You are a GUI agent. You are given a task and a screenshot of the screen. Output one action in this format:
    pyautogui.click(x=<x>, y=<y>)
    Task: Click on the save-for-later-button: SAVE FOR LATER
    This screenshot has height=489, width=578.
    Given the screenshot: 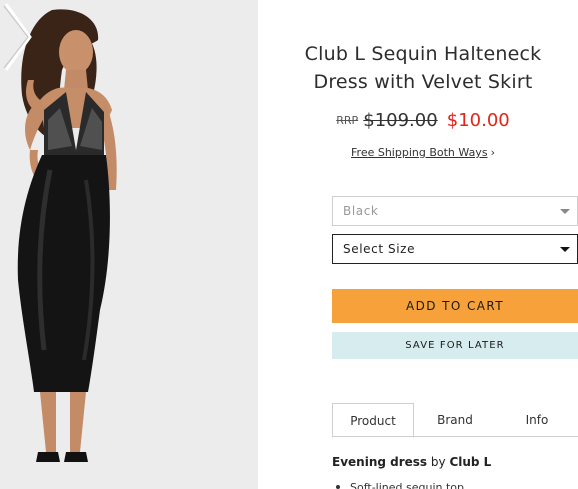 What is the action you would take?
    pyautogui.click(x=455, y=345)
    